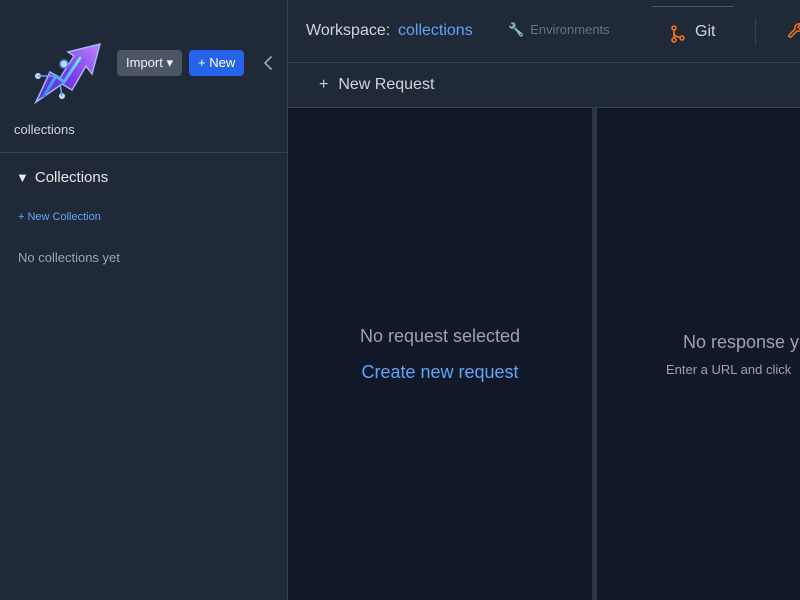 Image resolution: width=800 pixels, height=600 pixels. Describe the element at coordinates (435, 31) in the screenshot. I see `workspace-name-link: collections` at that location.